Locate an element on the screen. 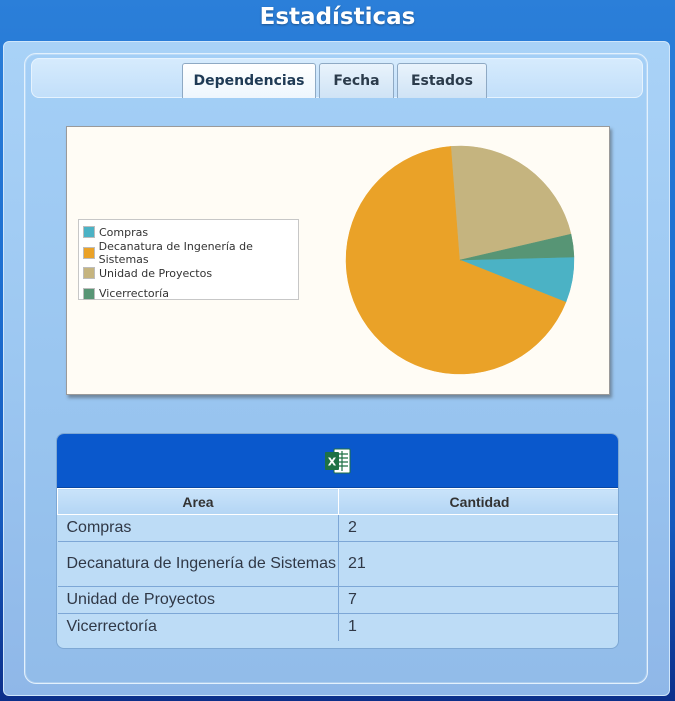 Image resolution: width=675 pixels, height=701 pixels. cell-cantidad: 1 is located at coordinates (478, 627).